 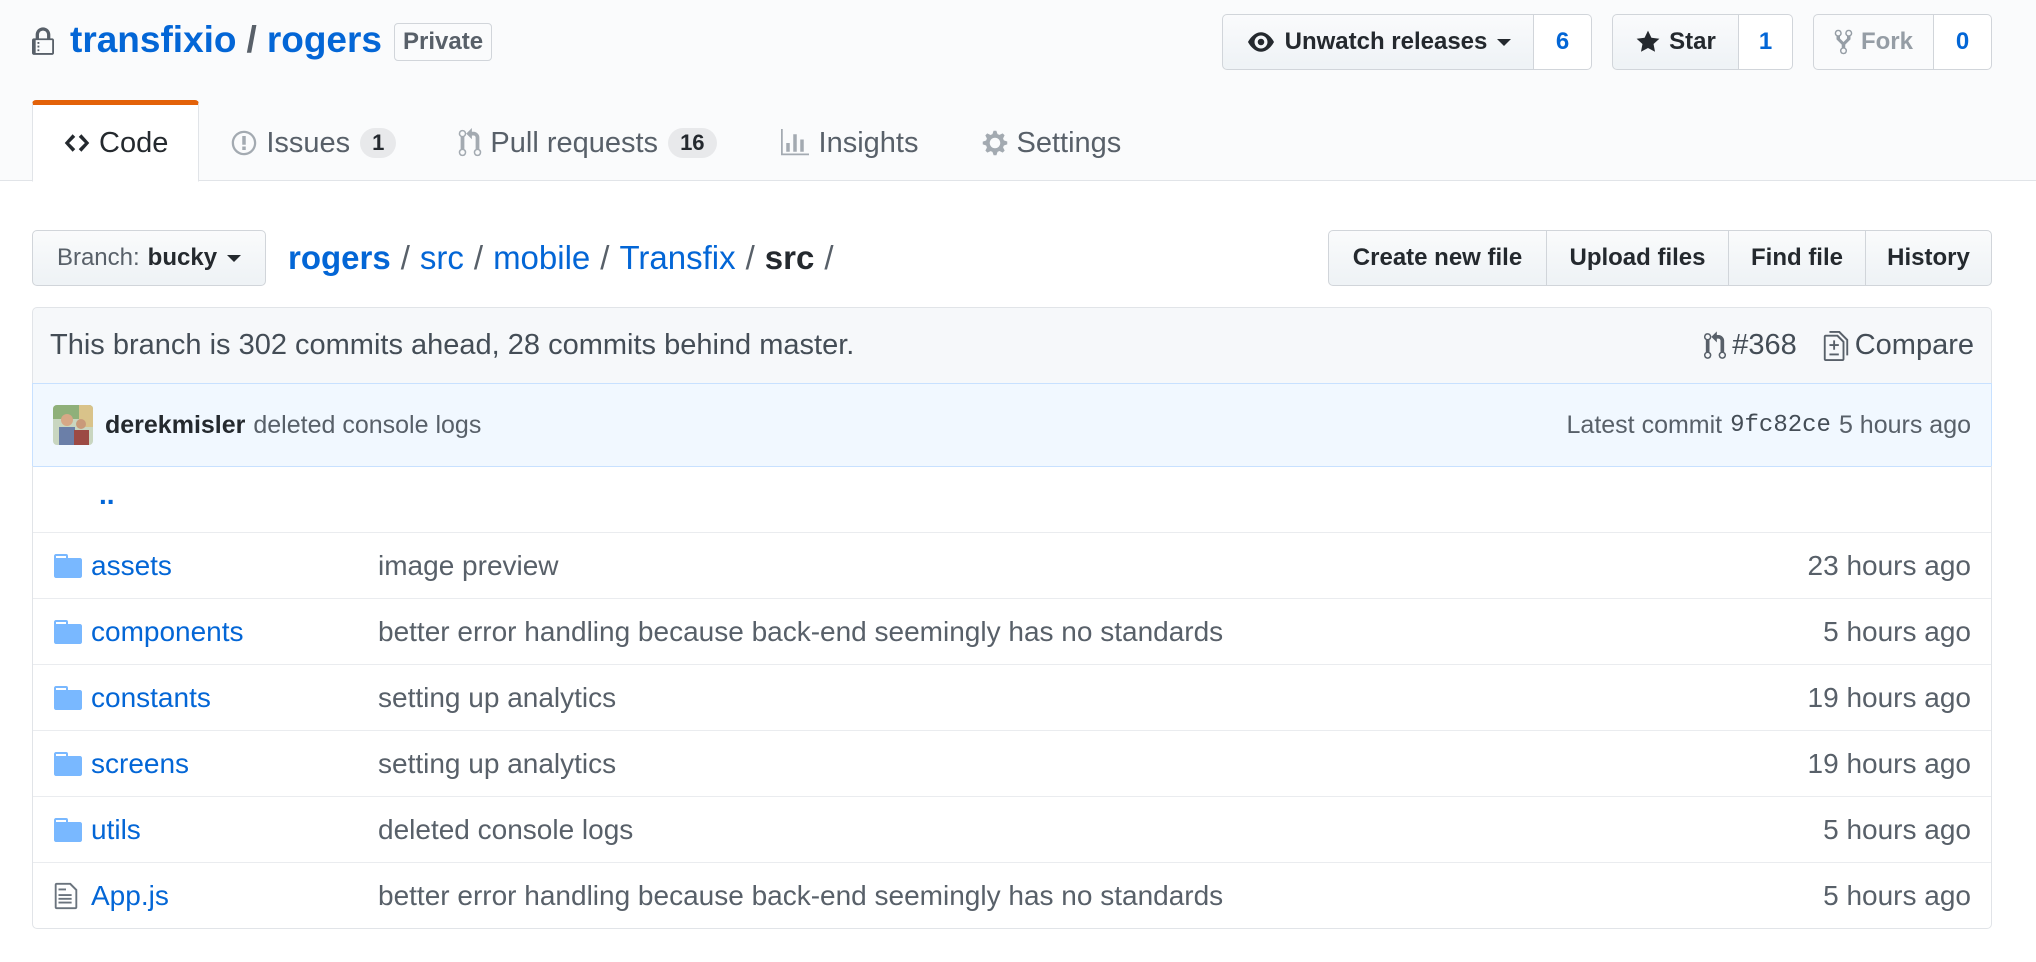 I want to click on file-name-cell: assets, so click(x=234, y=566).